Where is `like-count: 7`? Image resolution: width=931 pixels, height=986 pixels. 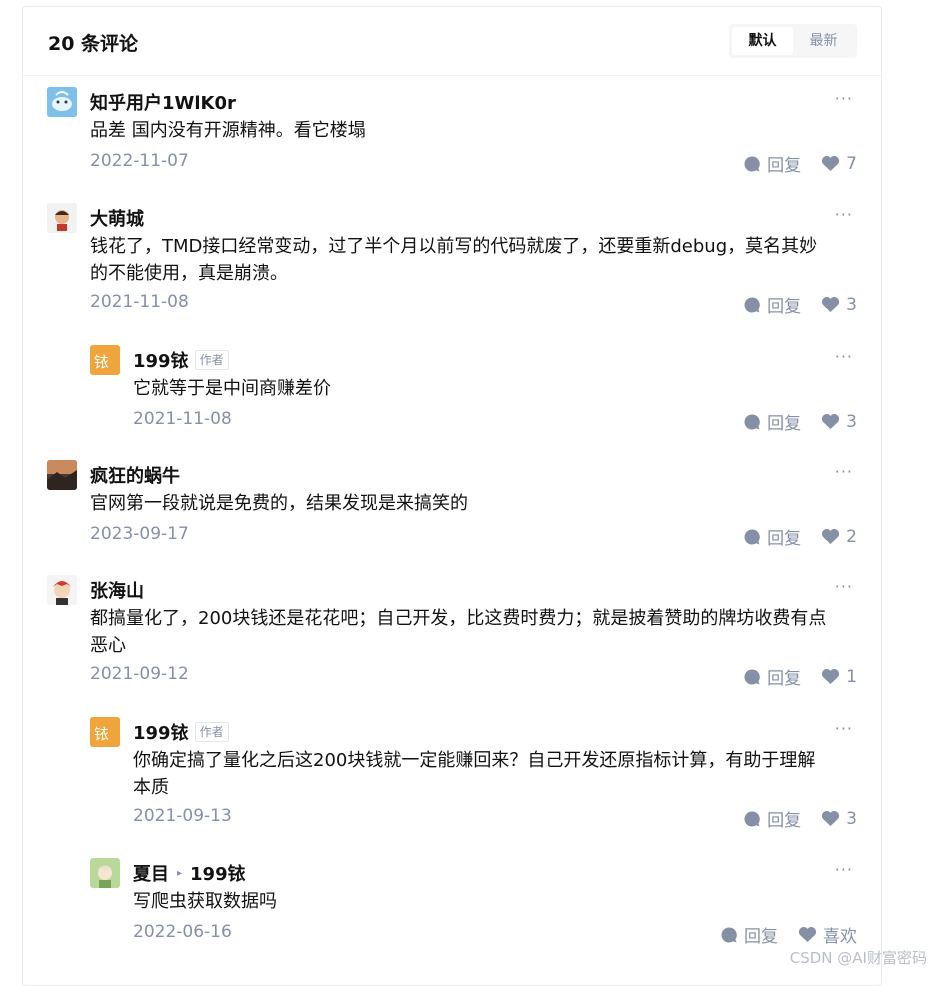
like-count: 7 is located at coordinates (851, 163).